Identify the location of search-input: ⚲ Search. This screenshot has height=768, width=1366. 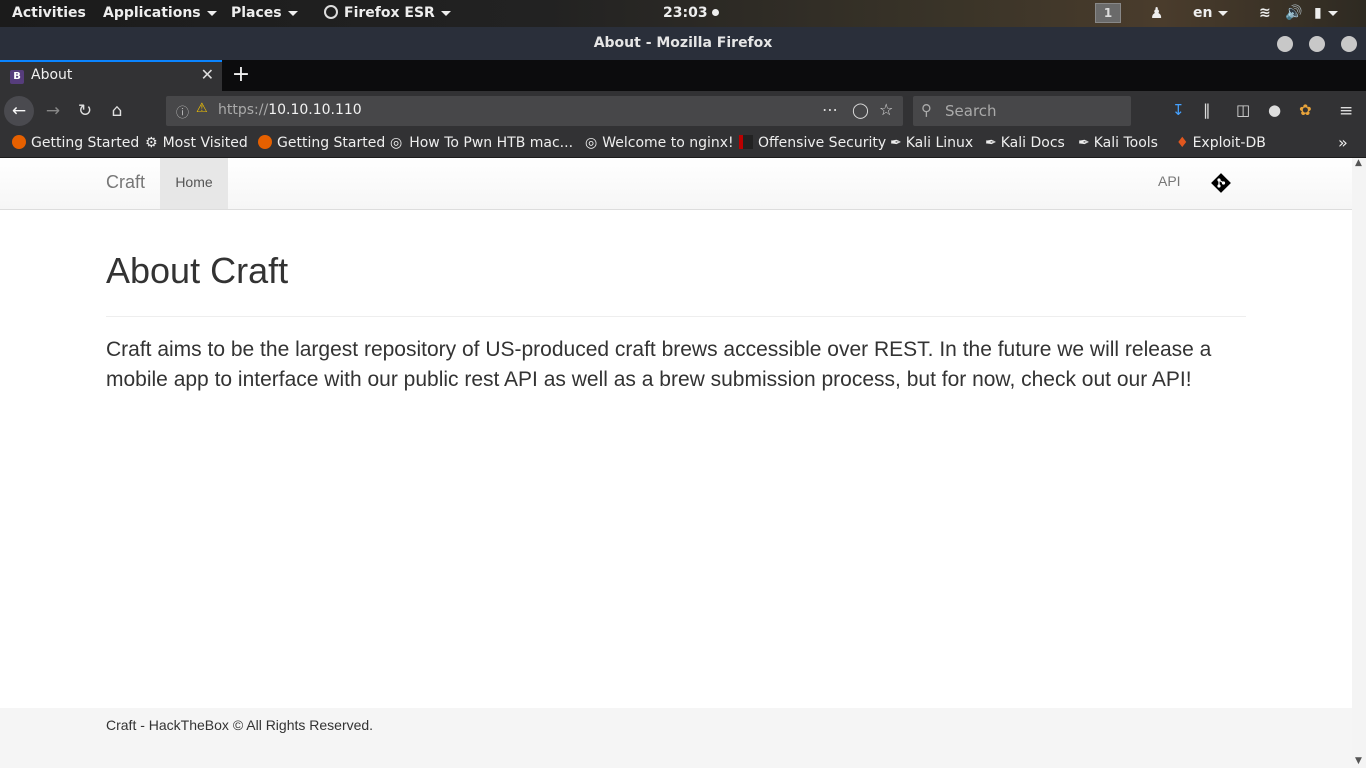
(1022, 111).